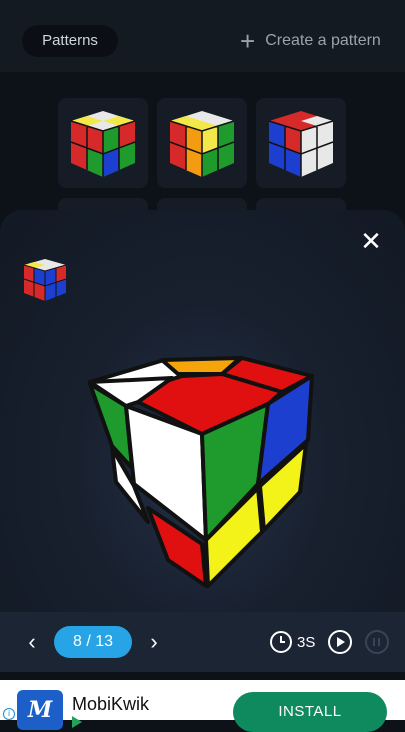  What do you see at coordinates (377, 642) in the screenshot?
I see `pause-icon` at bounding box center [377, 642].